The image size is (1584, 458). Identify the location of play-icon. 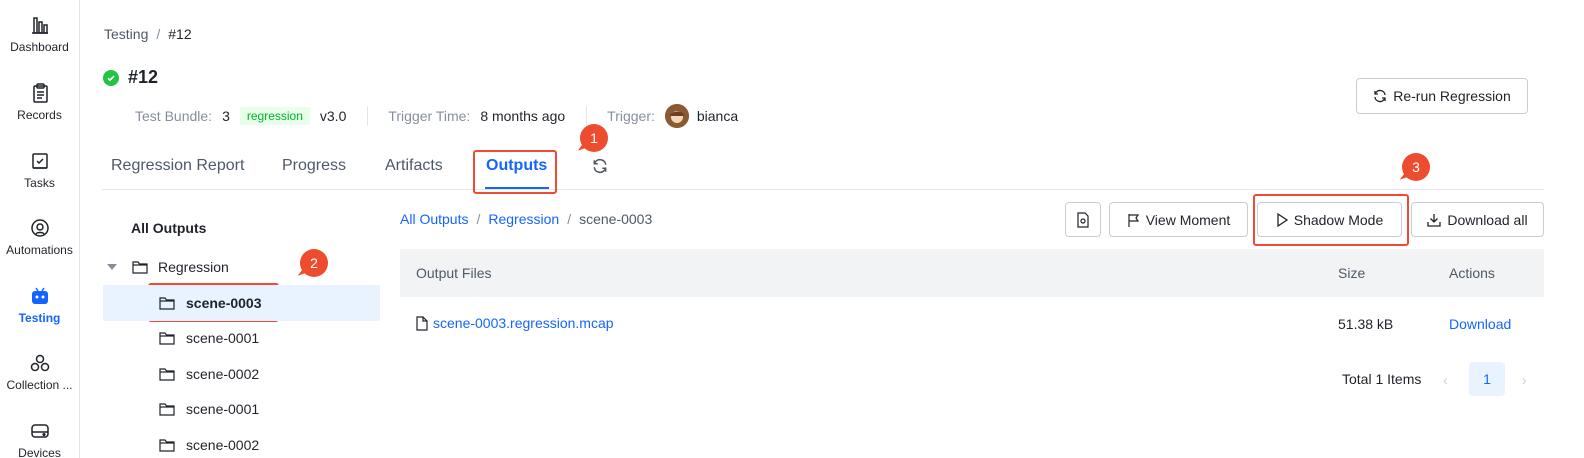
(1282, 219).